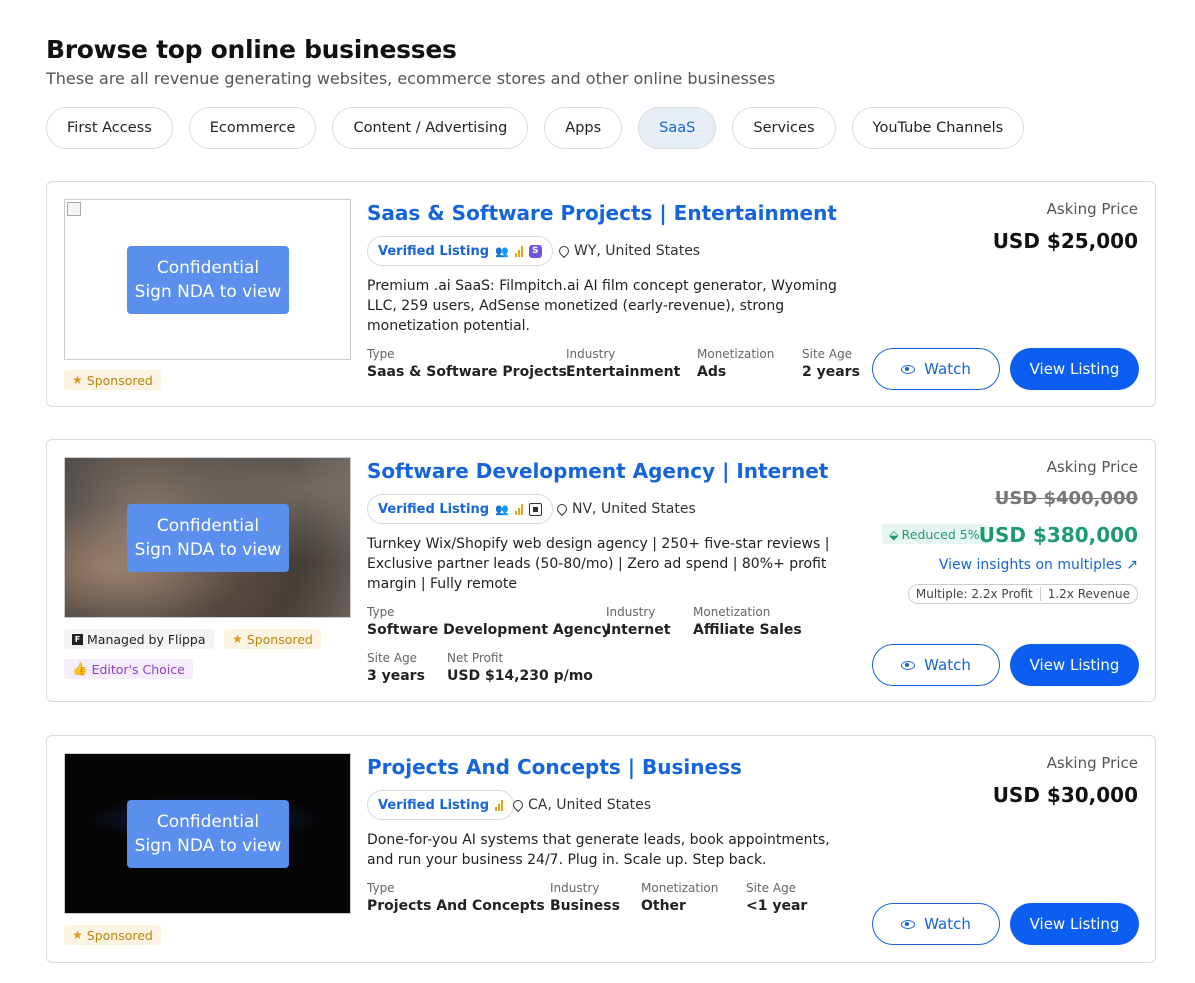 Image resolution: width=1195 pixels, height=983 pixels. I want to click on verified-listing-badge: Verified Listing 👥 S, so click(460, 251).